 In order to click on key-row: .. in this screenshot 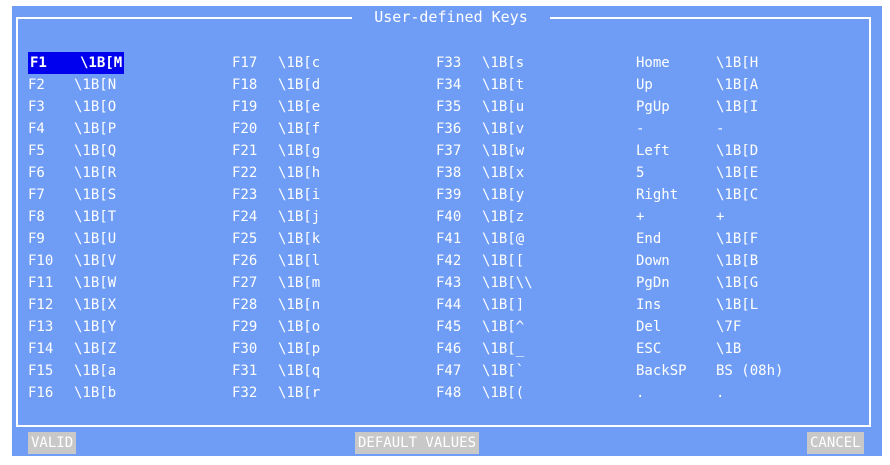, I will do `click(709, 393)`.